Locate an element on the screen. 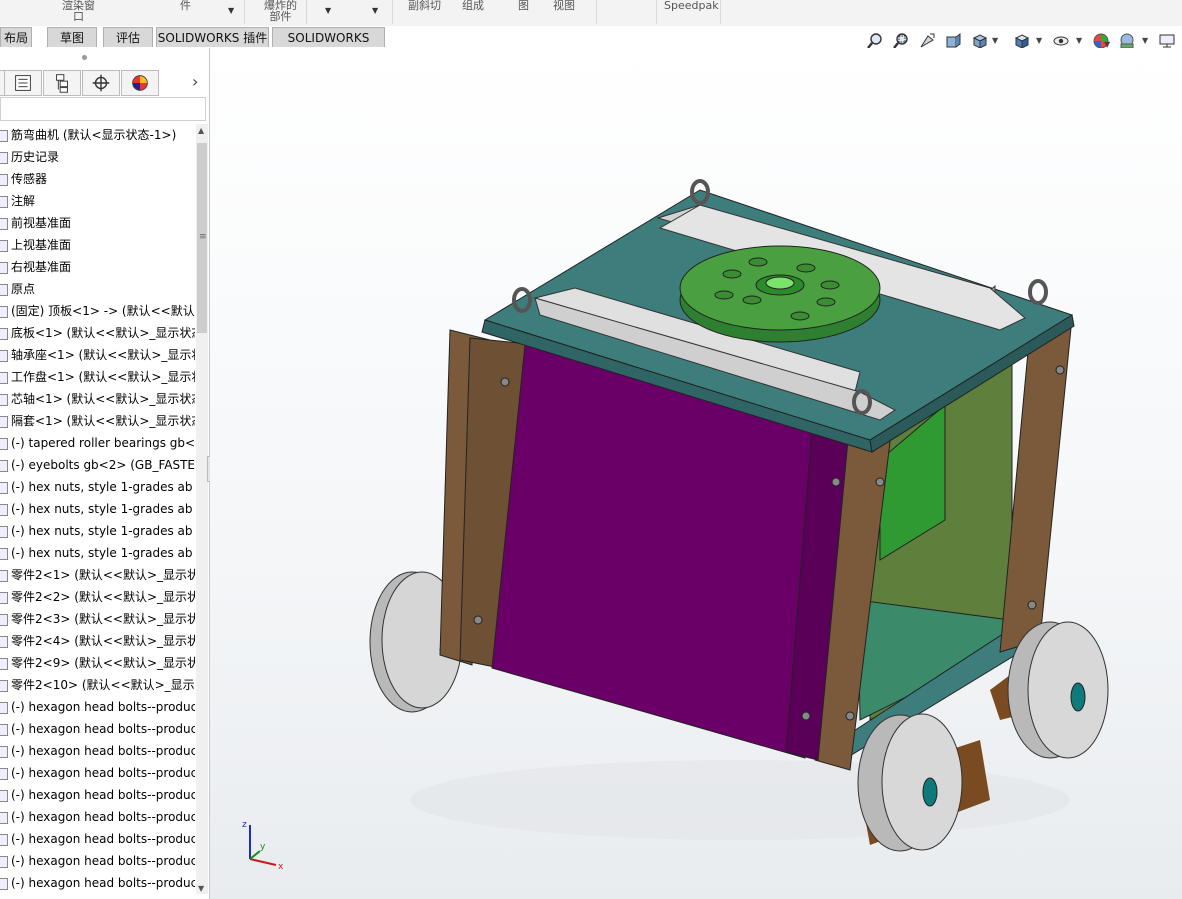 The width and height of the screenshot is (1182, 899). panel-expand-arrow: › is located at coordinates (195, 81).